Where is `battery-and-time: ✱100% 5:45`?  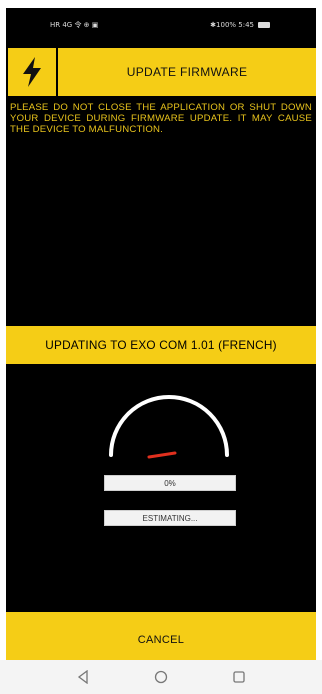
battery-and-time: ✱100% 5:45 is located at coordinates (232, 25).